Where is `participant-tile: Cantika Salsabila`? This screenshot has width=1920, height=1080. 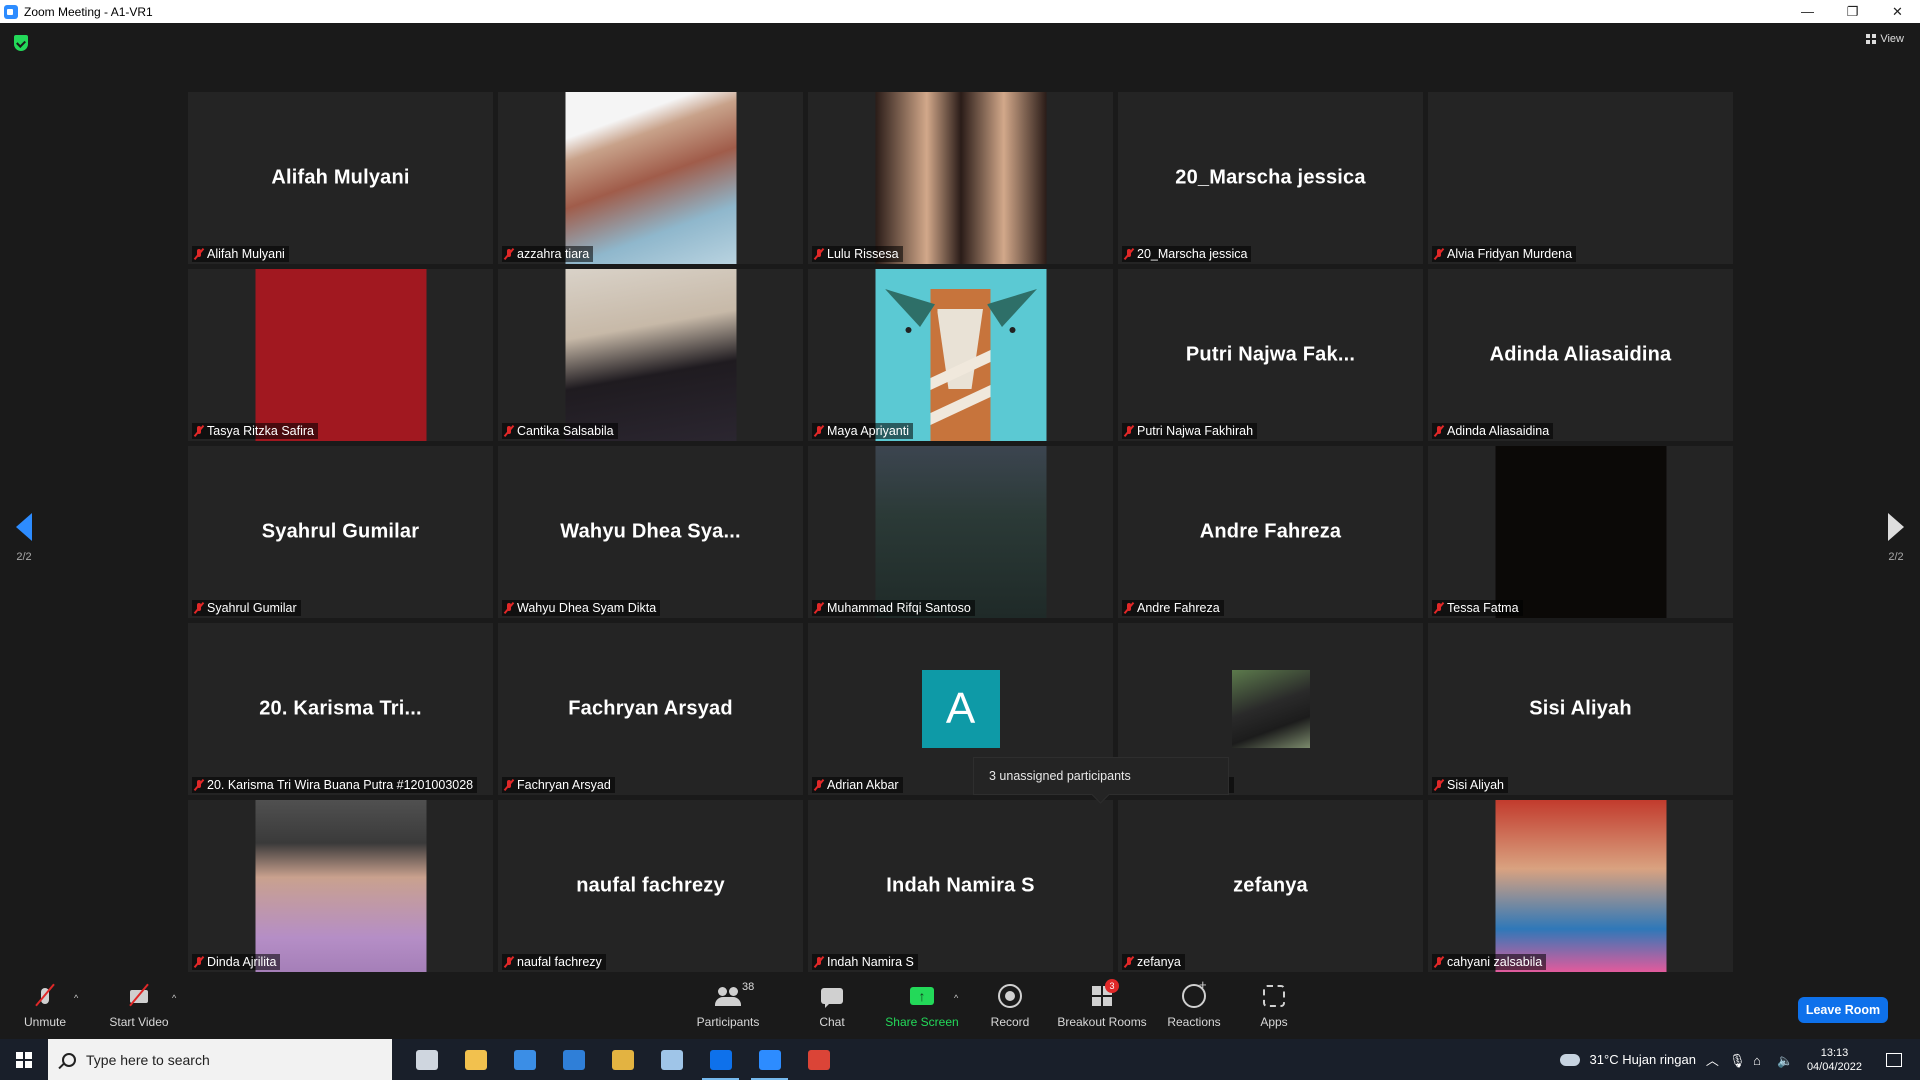 participant-tile: Cantika Salsabila is located at coordinates (650, 355).